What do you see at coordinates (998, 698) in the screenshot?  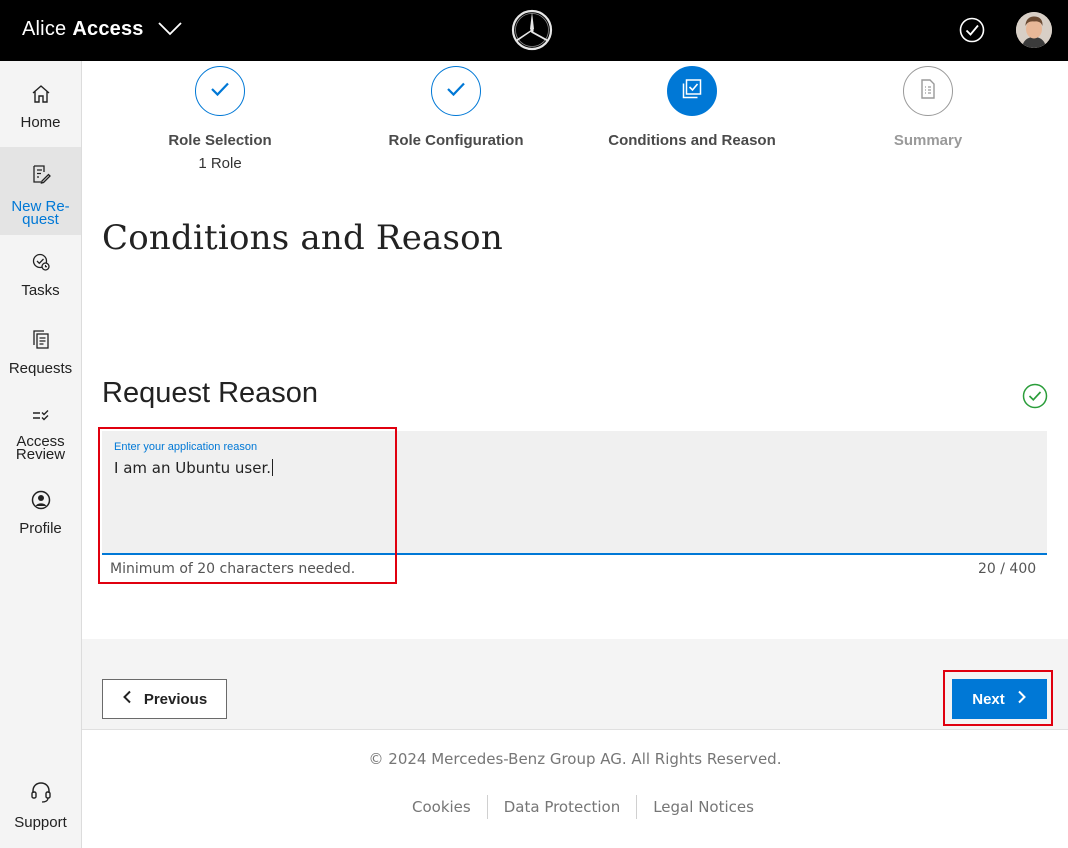 I see `highlight-box-next` at bounding box center [998, 698].